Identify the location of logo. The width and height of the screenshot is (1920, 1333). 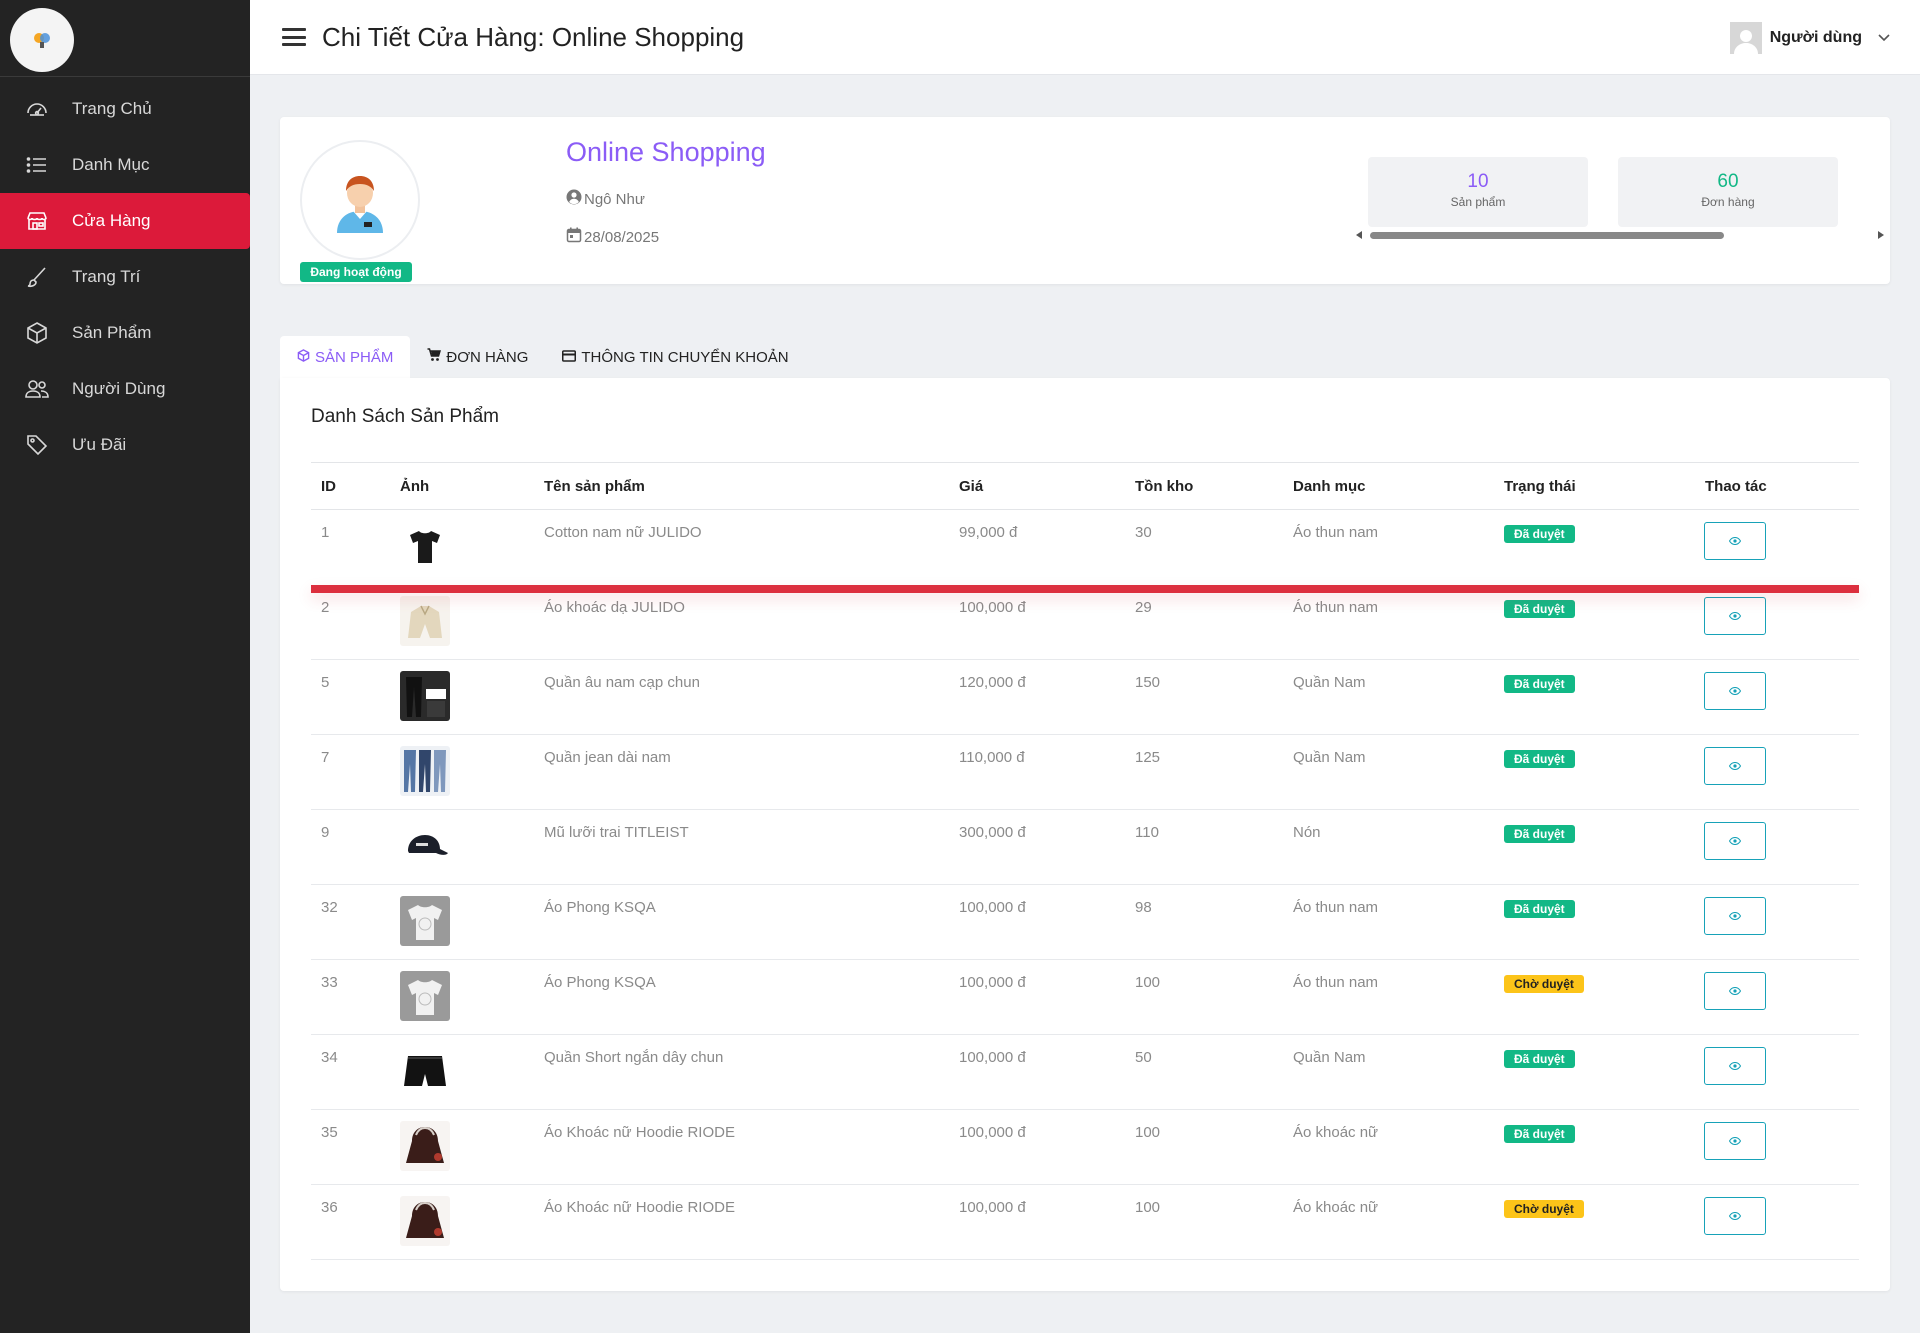
(42, 40).